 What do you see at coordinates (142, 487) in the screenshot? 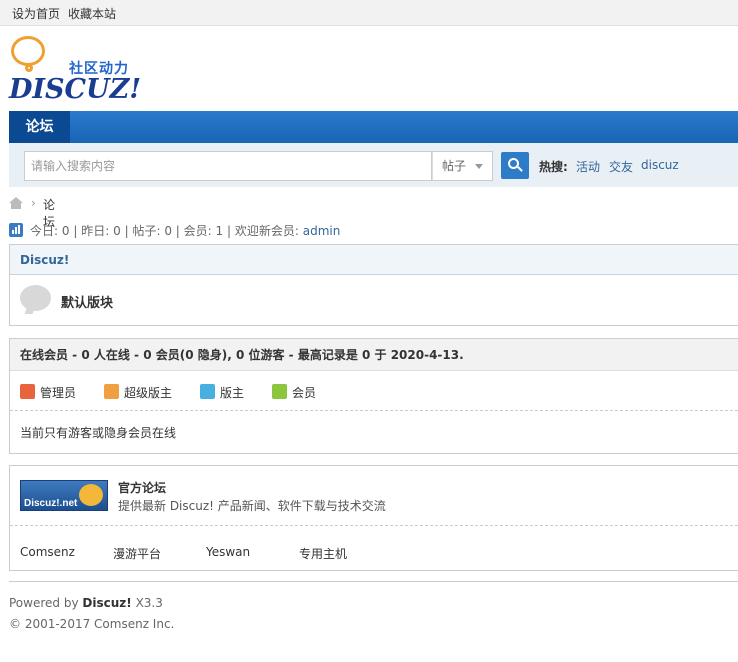
I see `official-forum-title: 官方论坛` at bounding box center [142, 487].